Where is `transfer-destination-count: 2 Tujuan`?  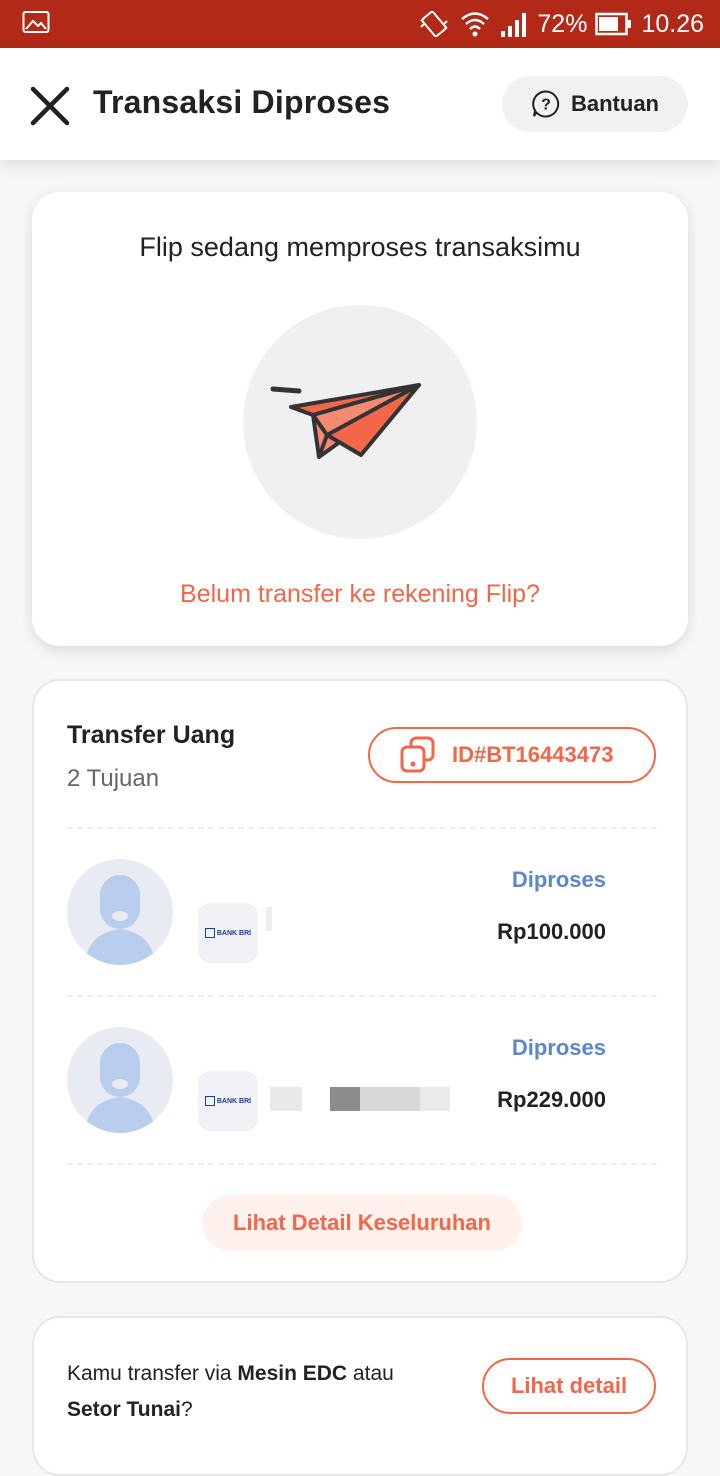 transfer-destination-count: 2 Tujuan is located at coordinates (113, 778).